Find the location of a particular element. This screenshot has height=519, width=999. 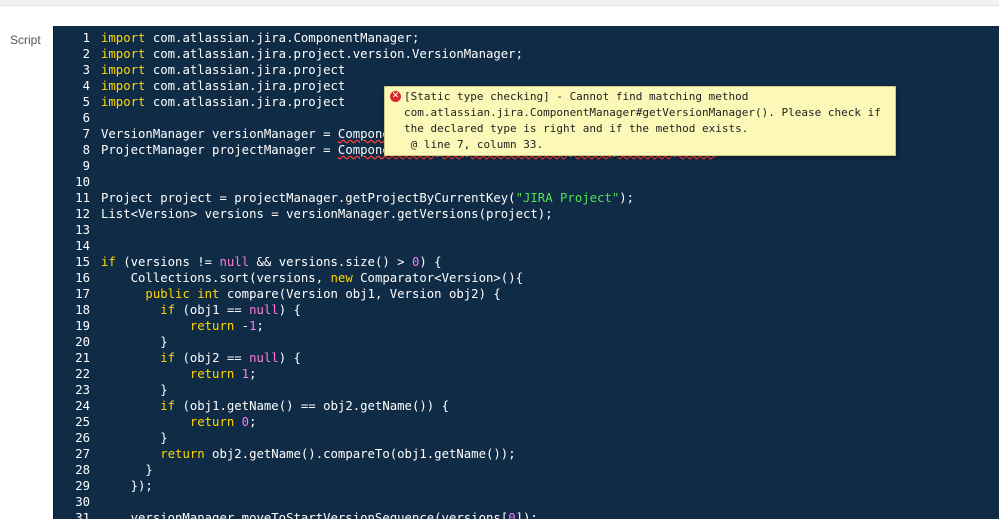

code-text: if (obj1 == null) { is located at coordinates (201, 310).